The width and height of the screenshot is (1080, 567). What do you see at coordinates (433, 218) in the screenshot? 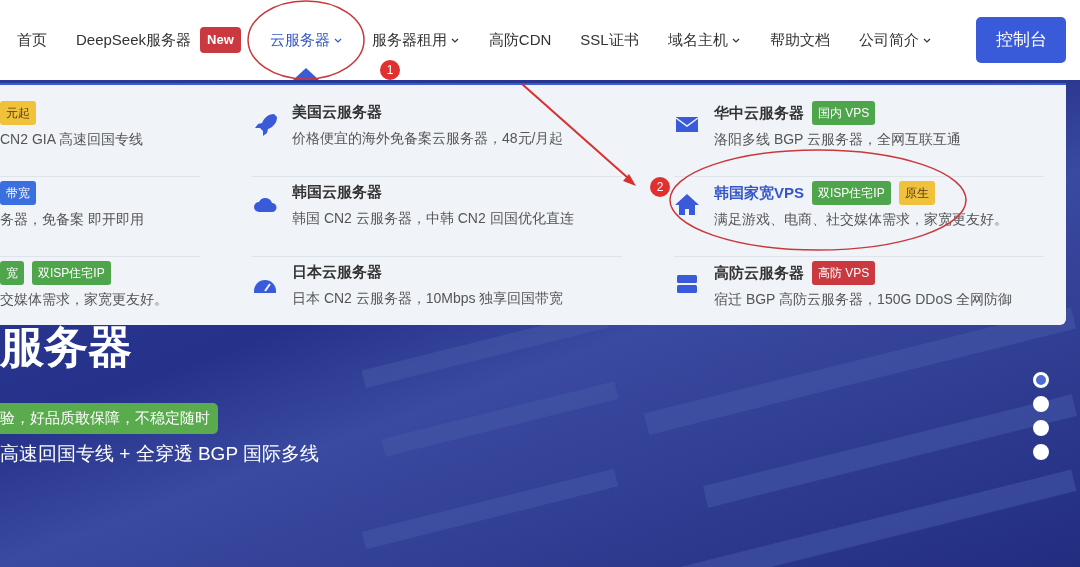
I see `menu-item-description: 韩国 CN2 云服务器，中韩 CN2 回国优化直连` at bounding box center [433, 218].